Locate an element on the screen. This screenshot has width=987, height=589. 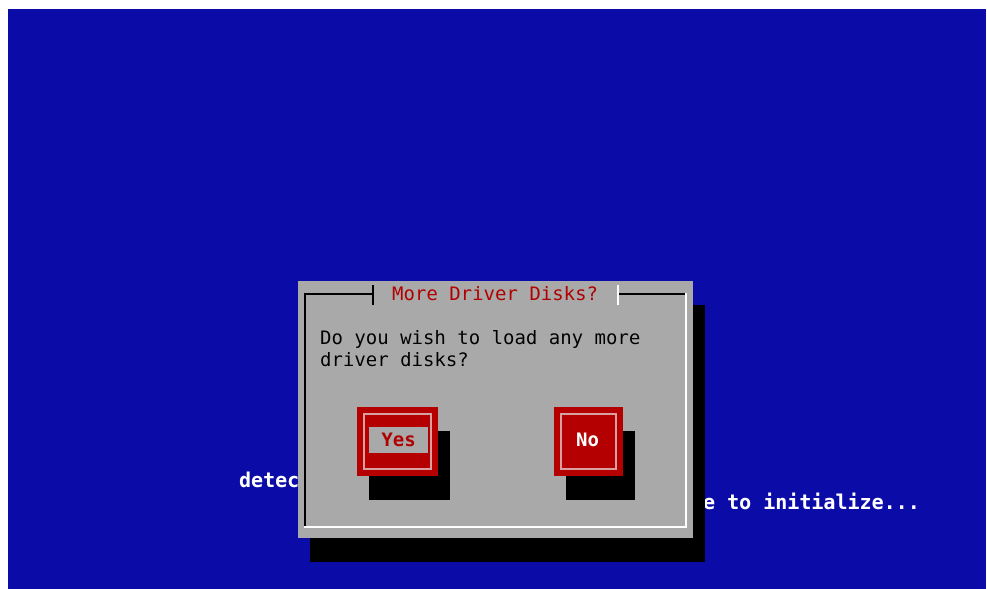
title-bracket-right is located at coordinates (618, 295).